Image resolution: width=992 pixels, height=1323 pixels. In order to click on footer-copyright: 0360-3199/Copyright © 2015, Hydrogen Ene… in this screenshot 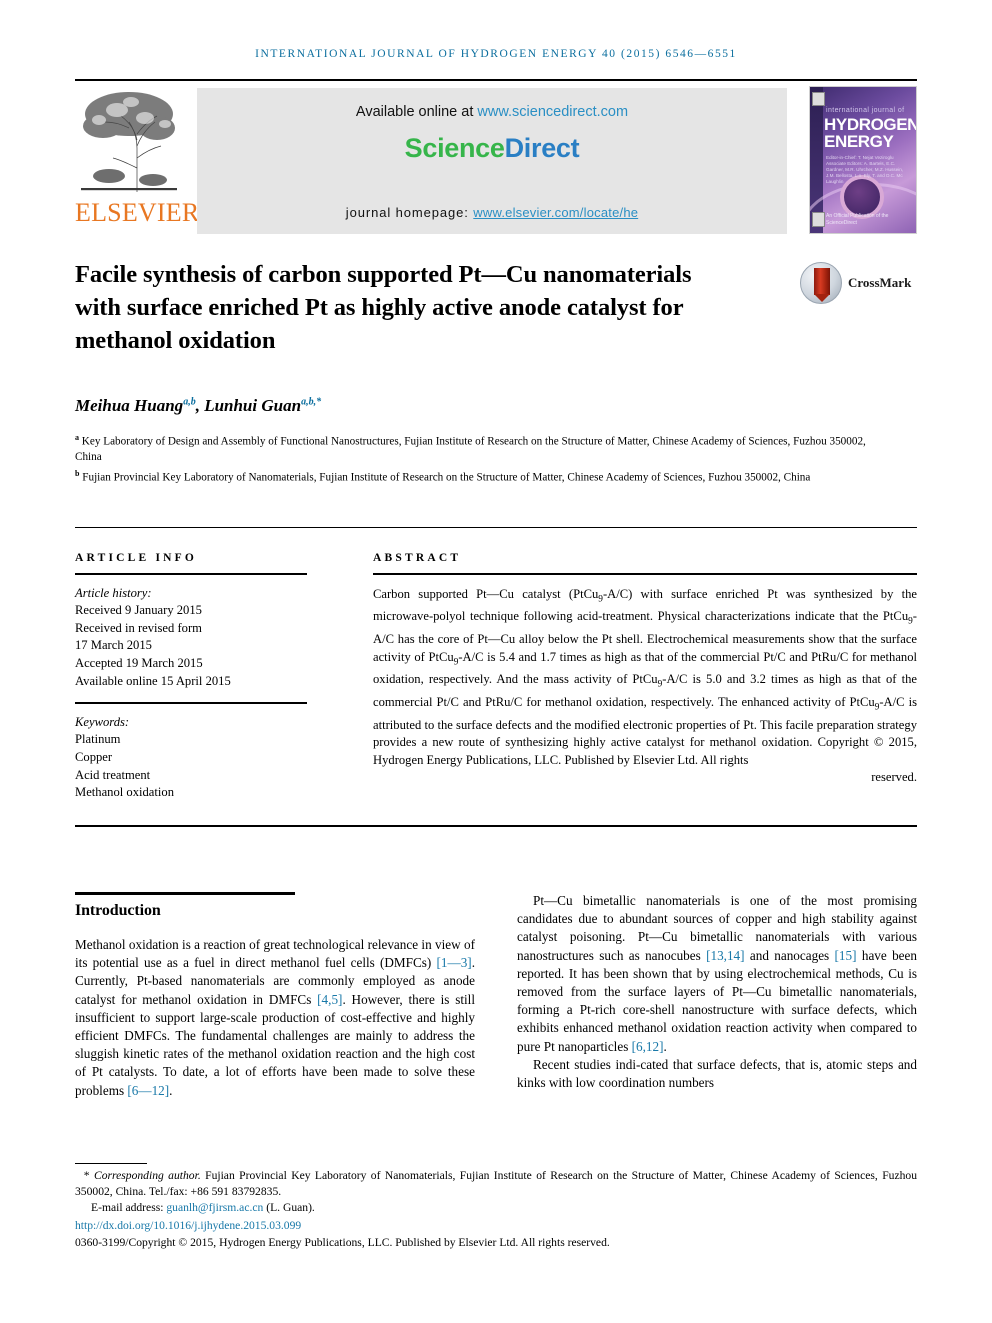, I will do `click(342, 1242)`.